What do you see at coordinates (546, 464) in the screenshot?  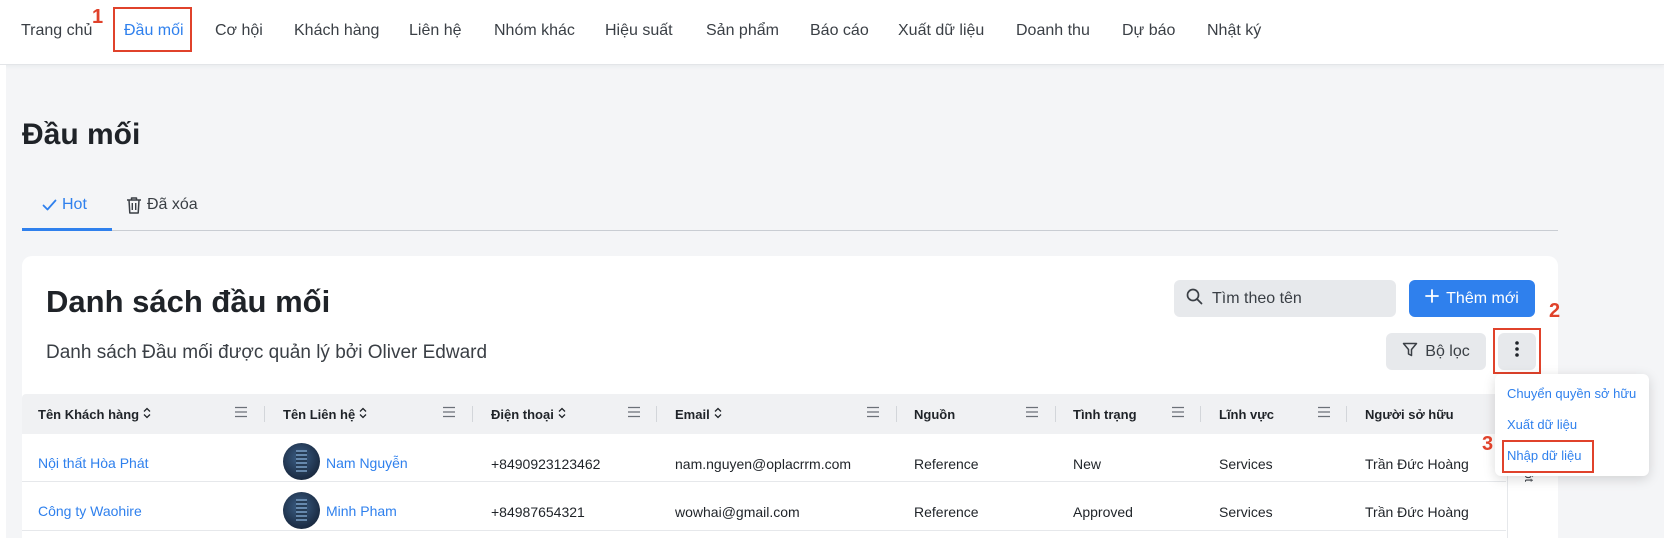 I see `phone-cell: +8490923123462` at bounding box center [546, 464].